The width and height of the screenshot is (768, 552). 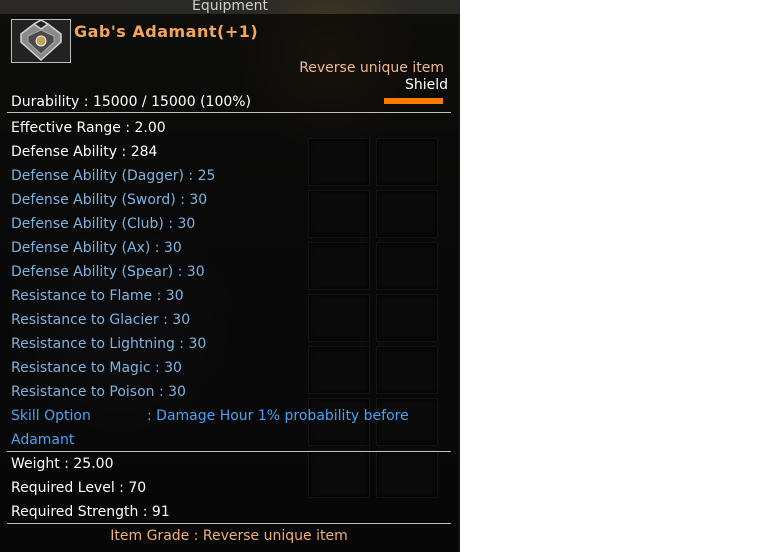 What do you see at coordinates (101, 320) in the screenshot?
I see `stat-line: Resistance to Glacier : 30` at bounding box center [101, 320].